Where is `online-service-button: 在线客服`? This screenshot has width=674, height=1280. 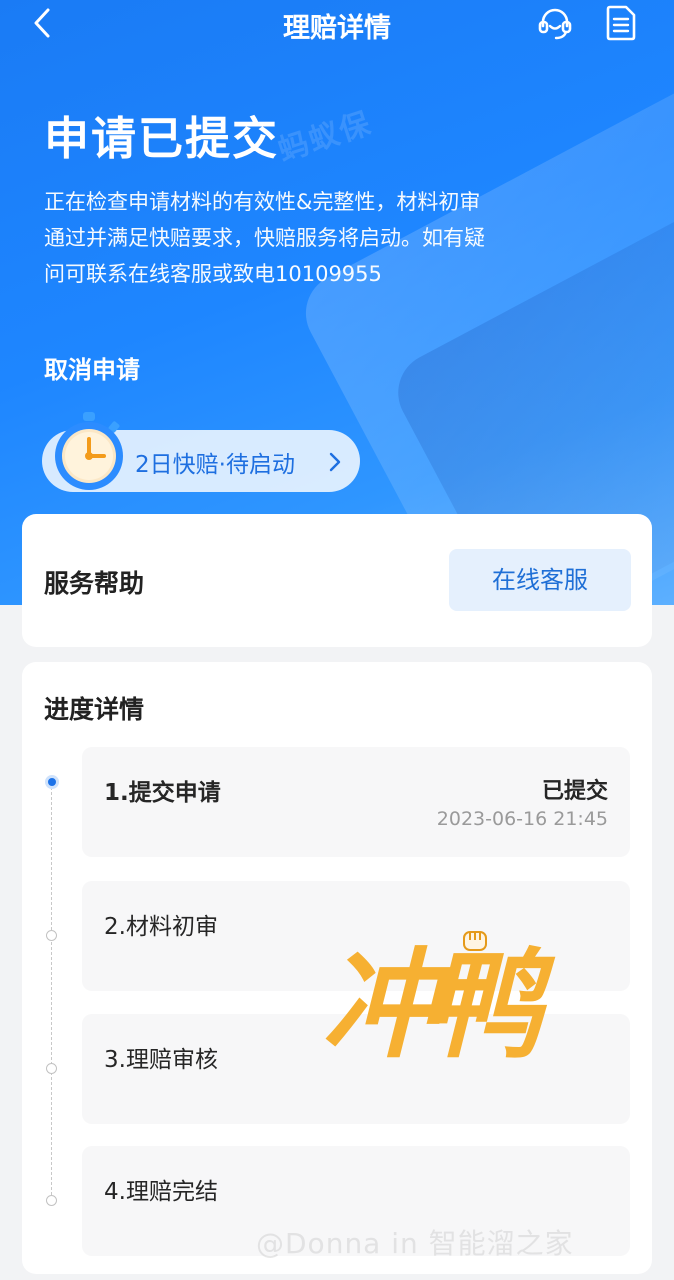 online-service-button: 在线客服 is located at coordinates (540, 580).